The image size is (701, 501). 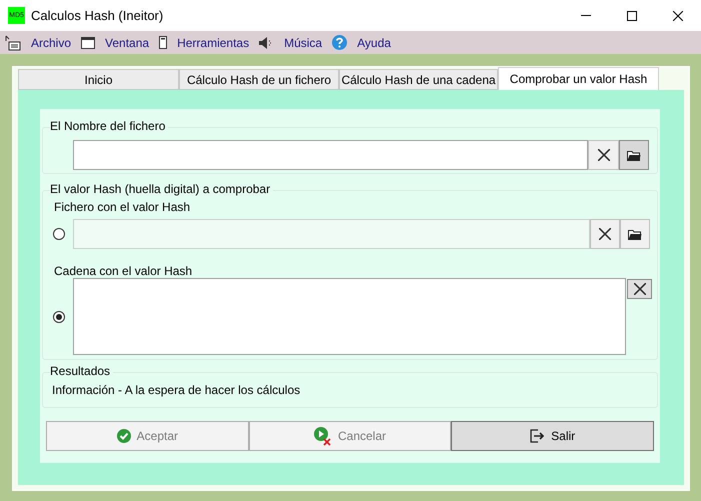 What do you see at coordinates (578, 78) in the screenshot?
I see `tab: Comprobar un valor Hash` at bounding box center [578, 78].